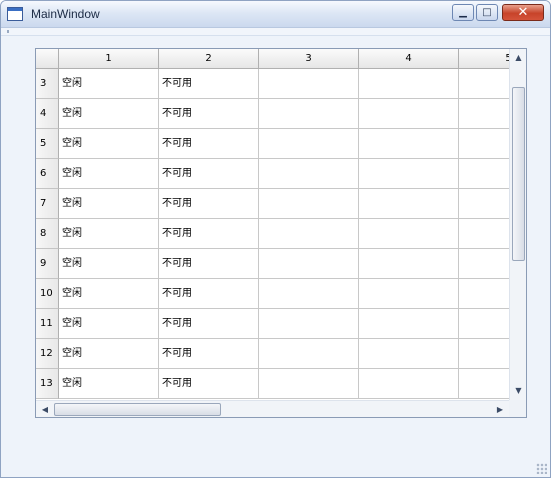 This screenshot has height=478, width=551. Describe the element at coordinates (15, 14) in the screenshot. I see `app-window-icon` at that location.